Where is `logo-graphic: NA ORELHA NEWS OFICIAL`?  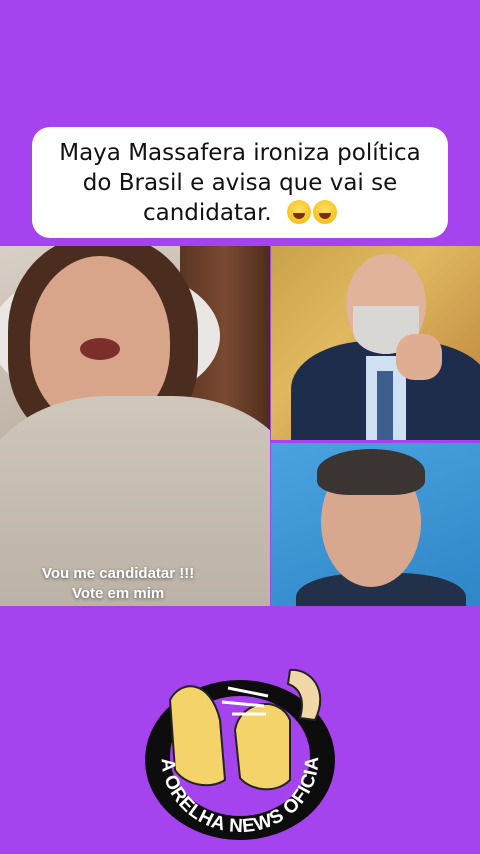 logo-graphic: NA ORELHA NEWS OFICIAL is located at coordinates (234, 742).